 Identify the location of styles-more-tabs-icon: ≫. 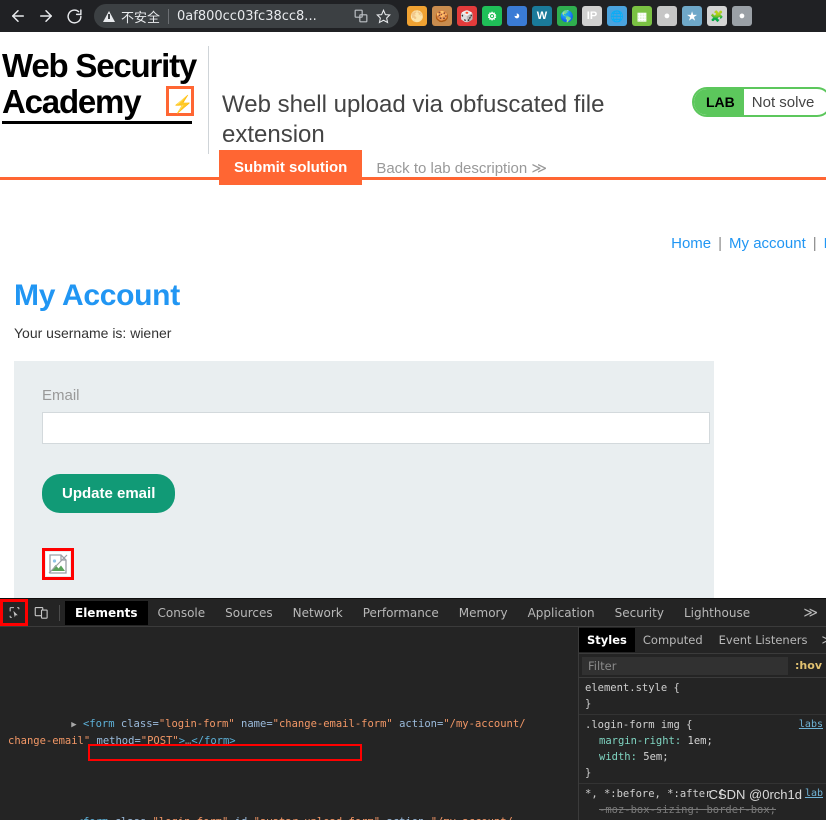
(821, 640).